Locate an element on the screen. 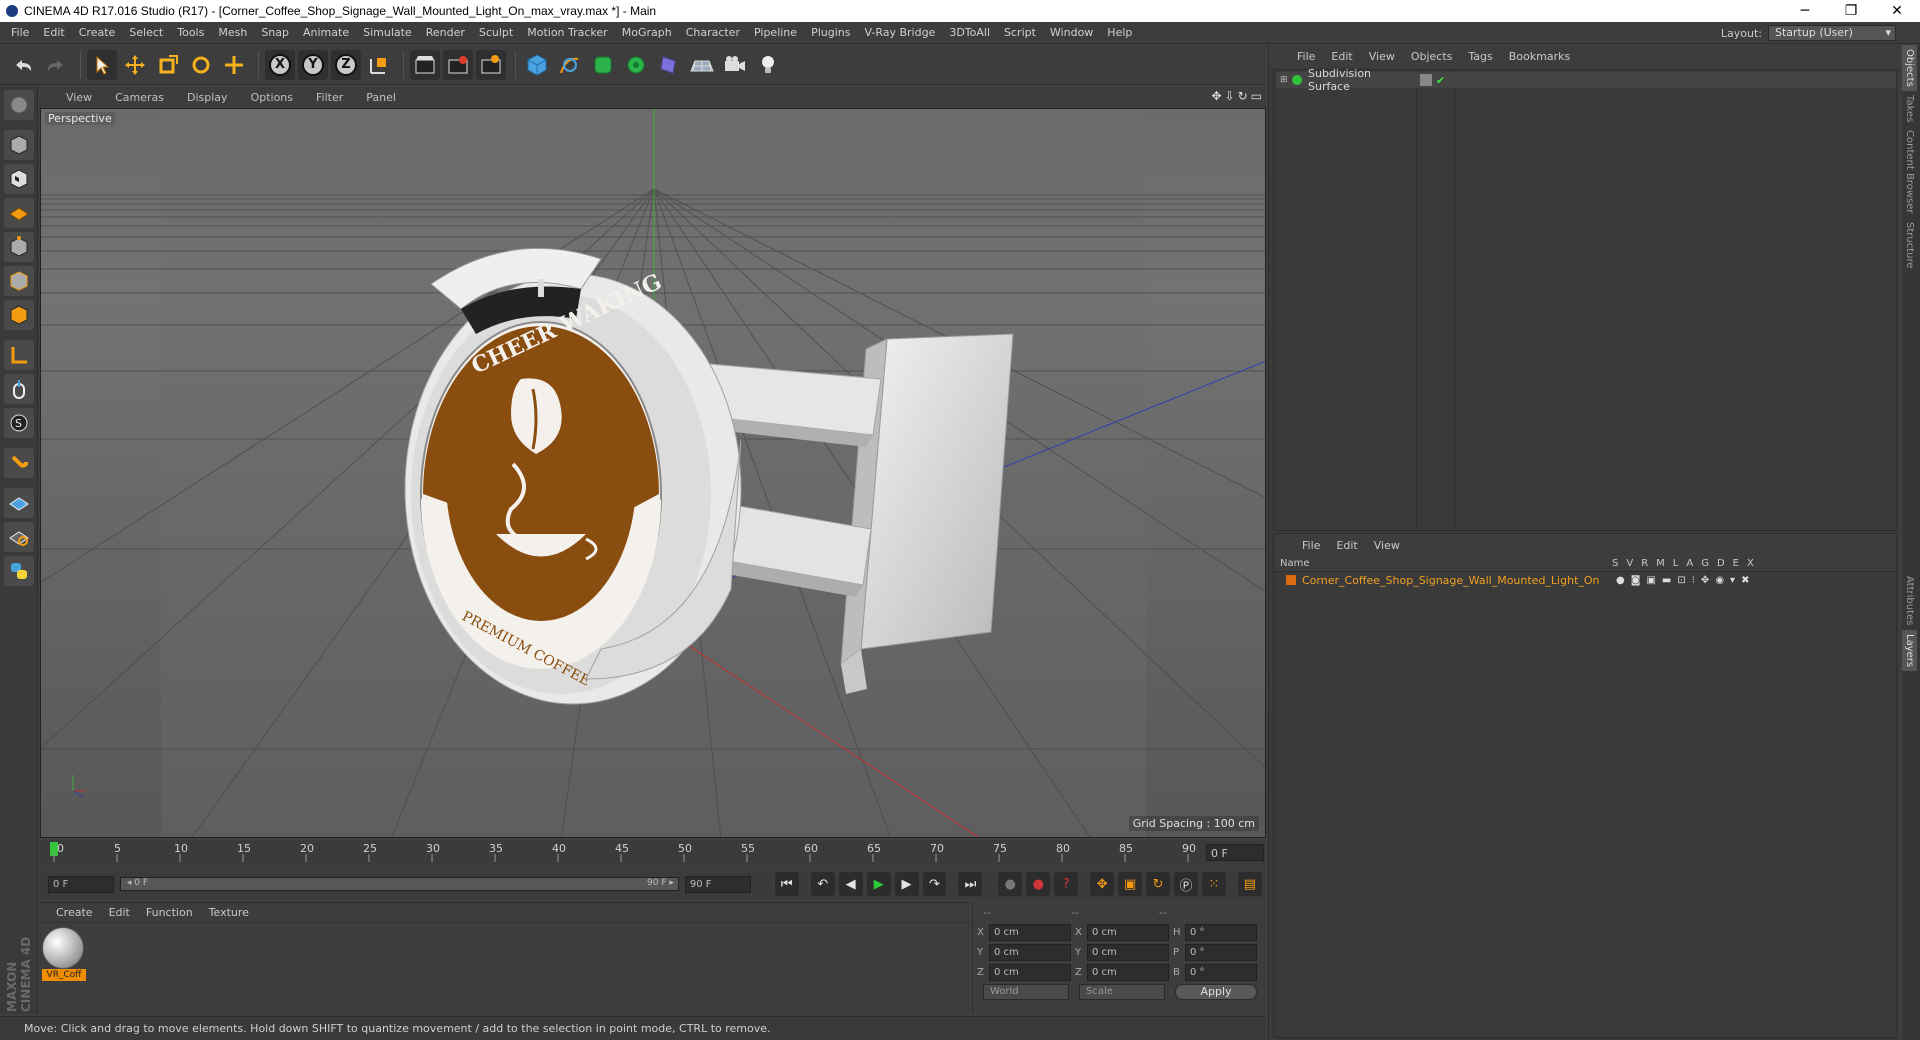 The width and height of the screenshot is (1920, 1040). menu-window: Window is located at coordinates (1071, 32).